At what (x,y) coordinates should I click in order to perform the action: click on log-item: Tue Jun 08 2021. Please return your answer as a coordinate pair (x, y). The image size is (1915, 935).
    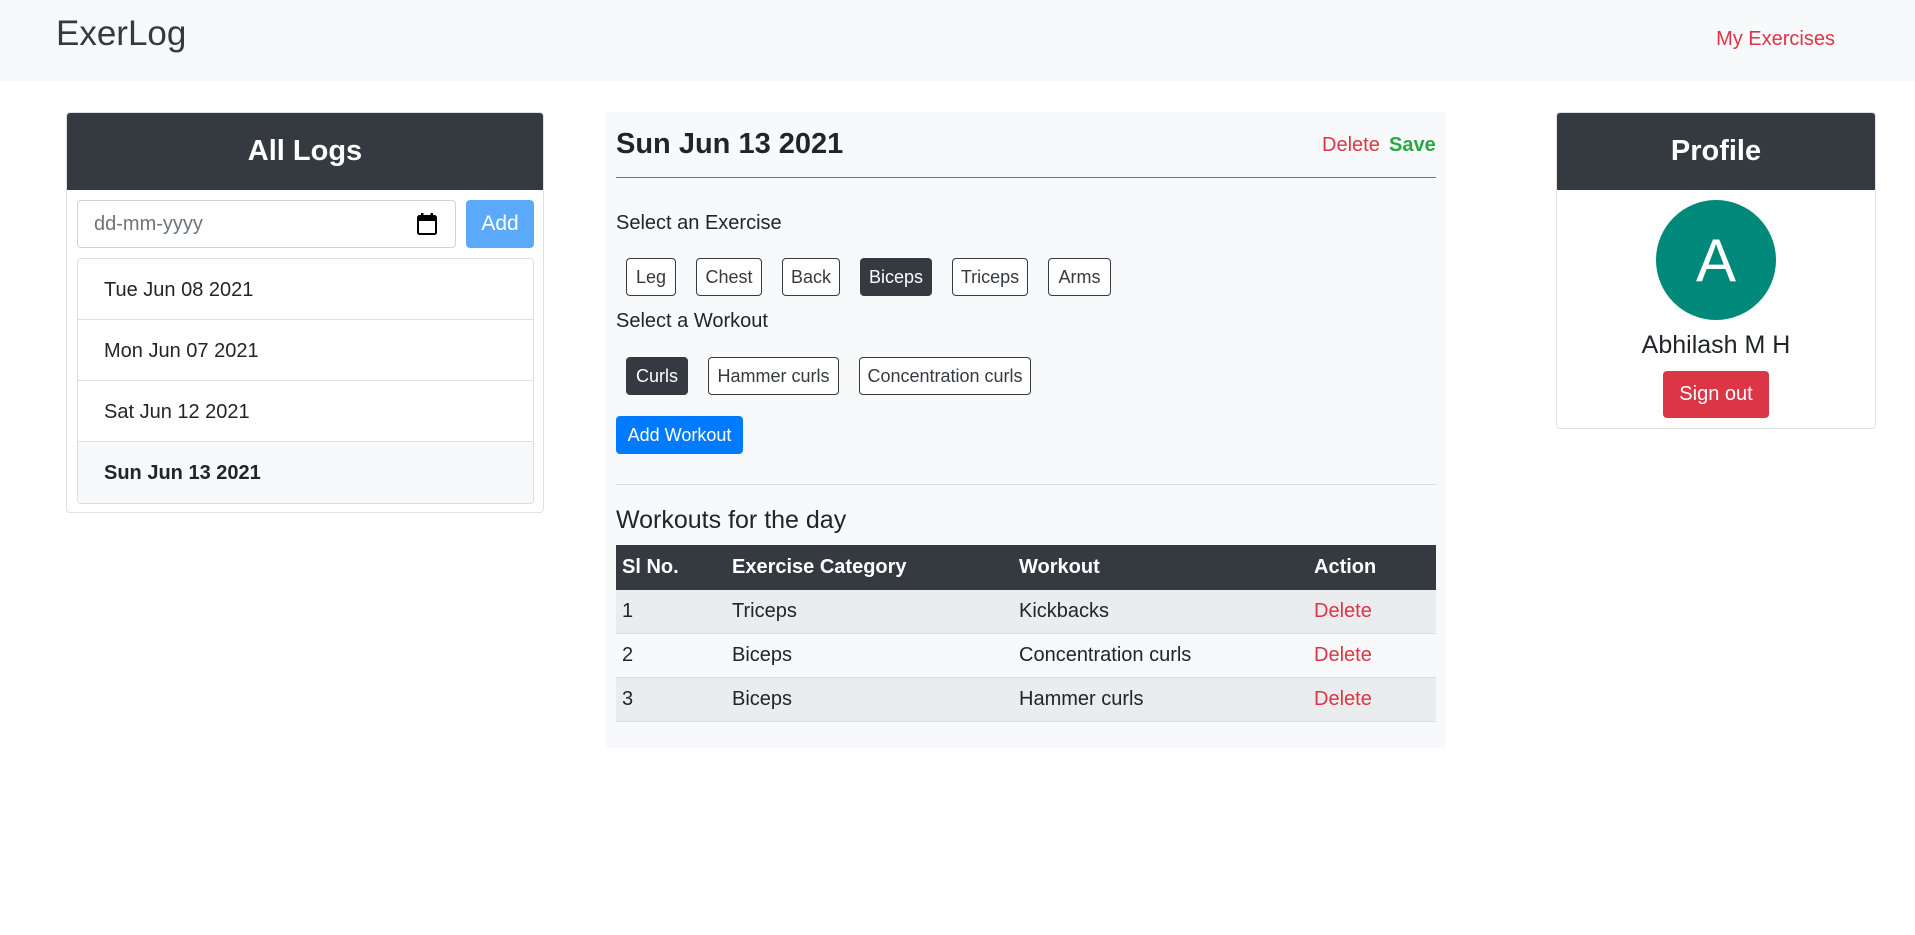
    Looking at the image, I should click on (305, 289).